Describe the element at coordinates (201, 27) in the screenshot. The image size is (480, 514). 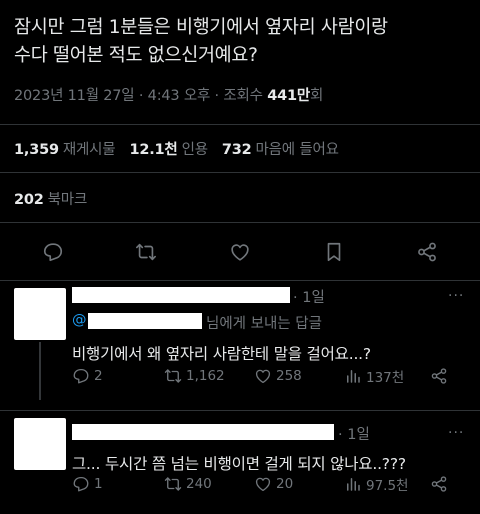
I see `tweet-text-line: 잠시만 그럼 1분들은 비행기에서 옆자리 사람이랑` at that location.